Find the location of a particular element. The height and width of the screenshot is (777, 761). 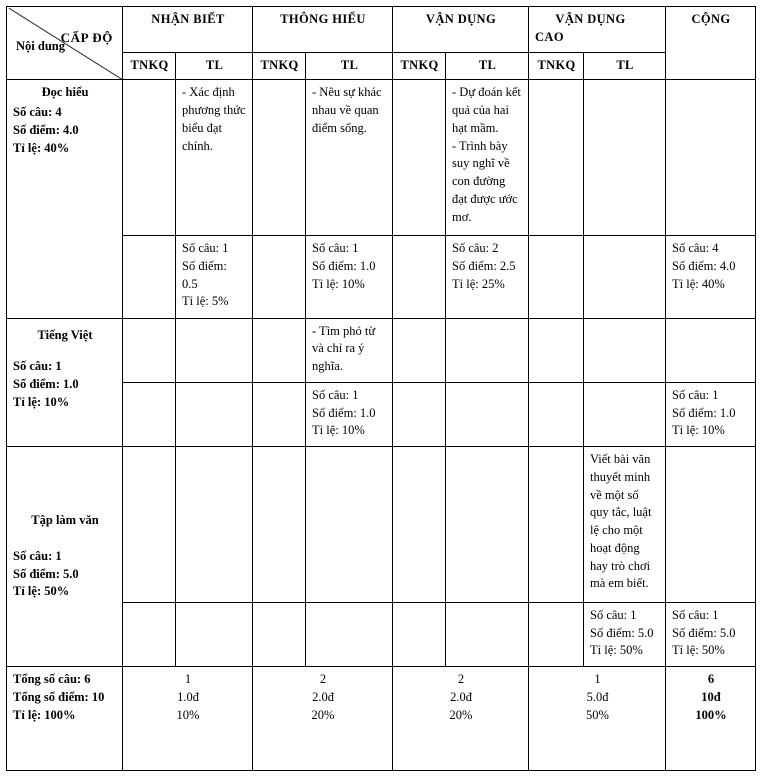

cell-tieng-viet-cong is located at coordinates (710, 350).